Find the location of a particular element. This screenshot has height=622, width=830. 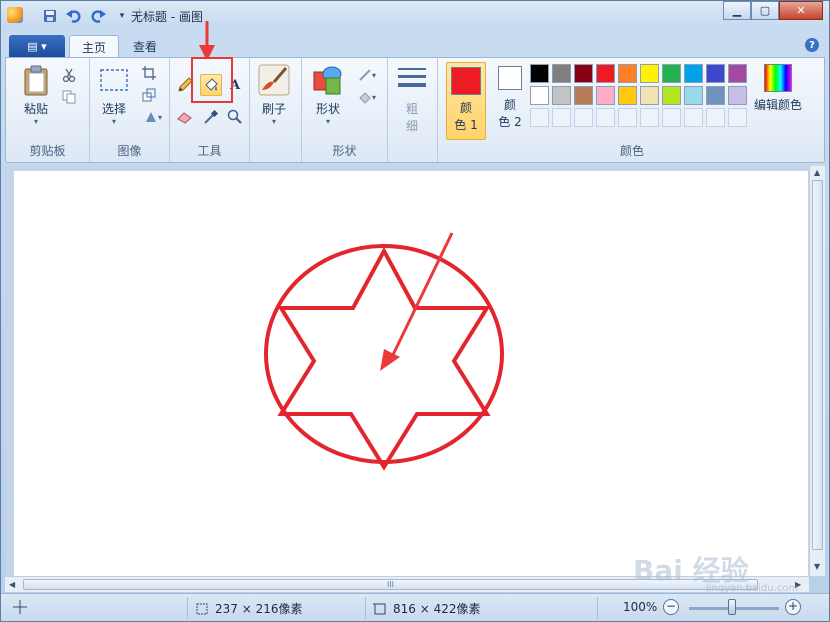

paint-app-icon is located at coordinates (15, 15).